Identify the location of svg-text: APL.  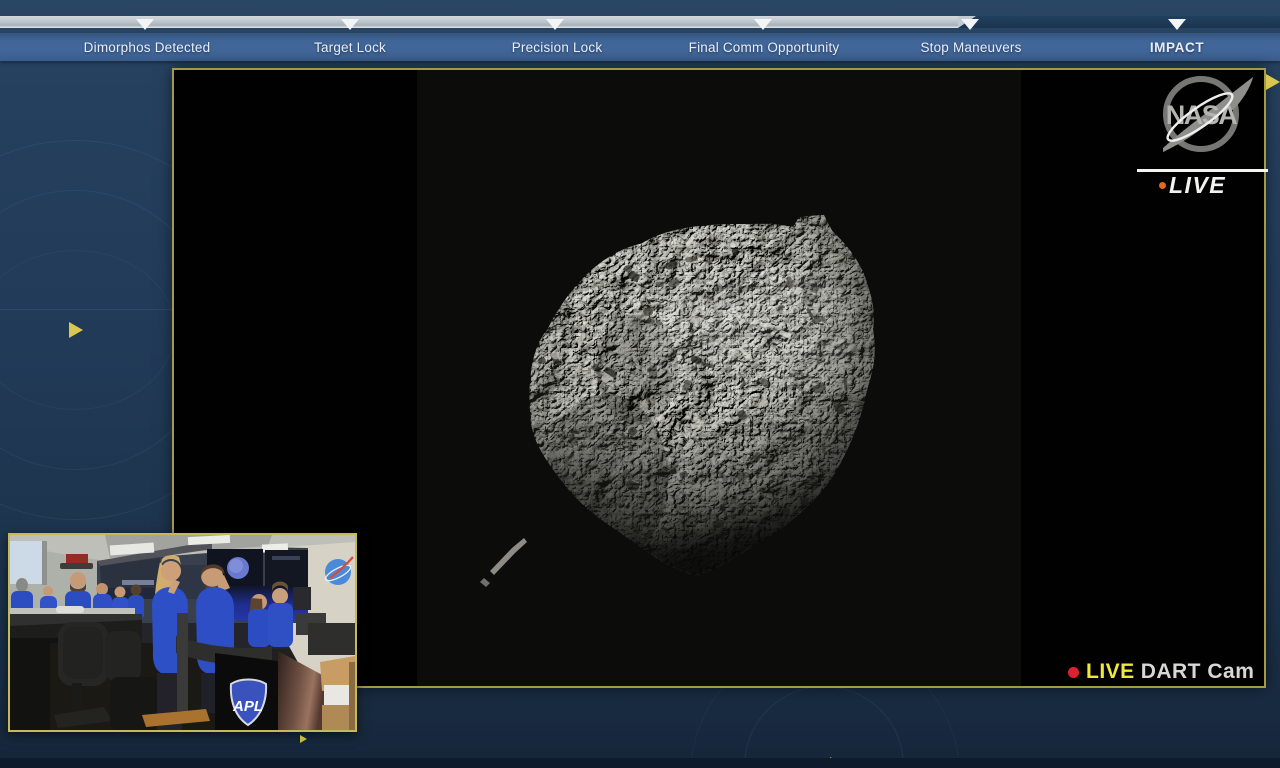
(247, 706).